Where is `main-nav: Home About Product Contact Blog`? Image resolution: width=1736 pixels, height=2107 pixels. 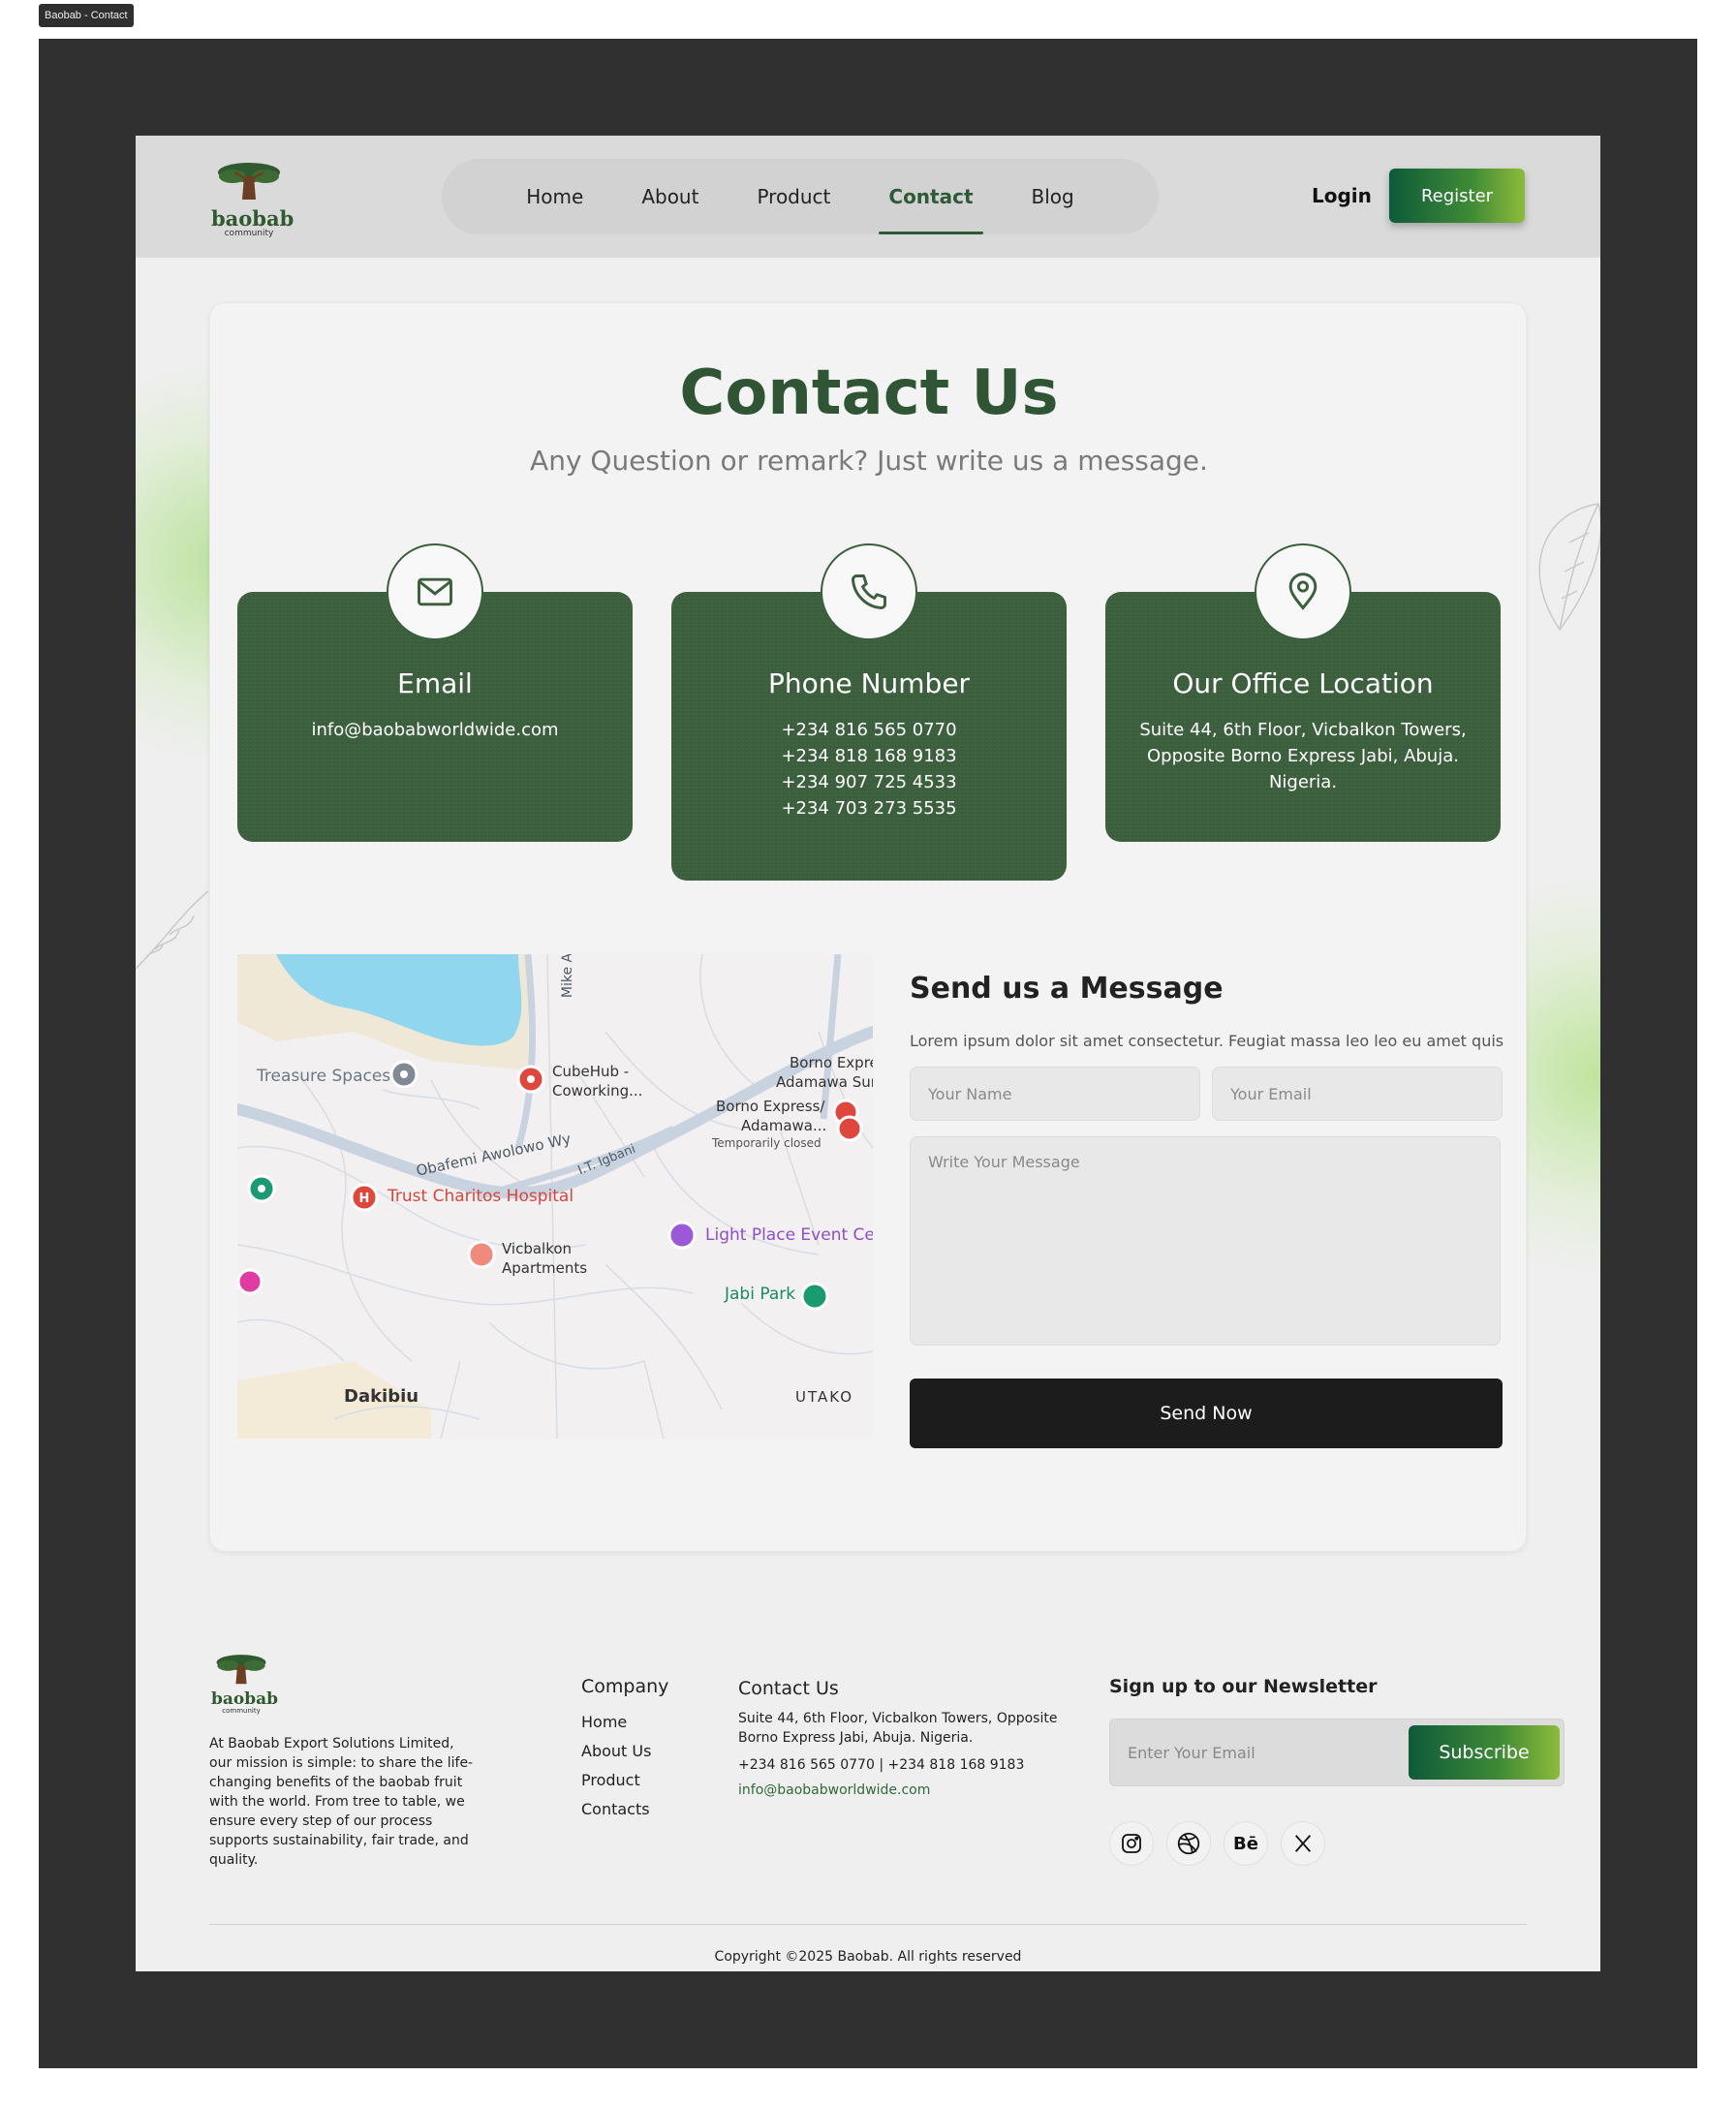 main-nav: Home About Product Contact Blog is located at coordinates (800, 196).